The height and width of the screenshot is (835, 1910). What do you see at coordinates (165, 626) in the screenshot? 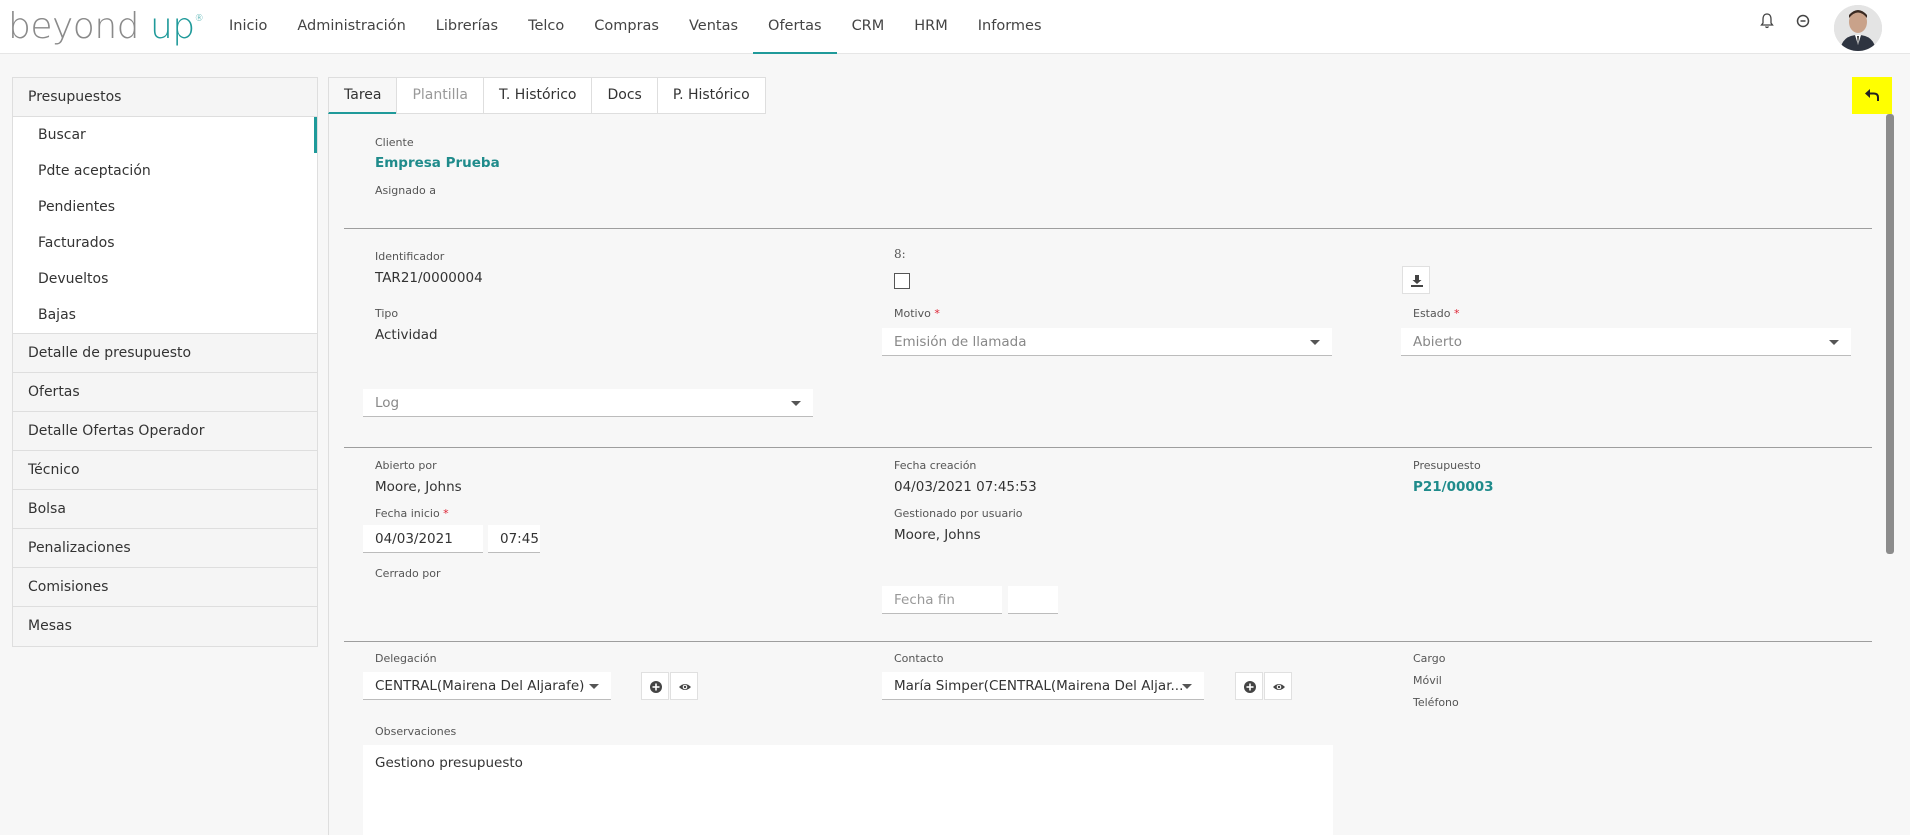
I see `sidebar-group-mesas: Mesas` at bounding box center [165, 626].